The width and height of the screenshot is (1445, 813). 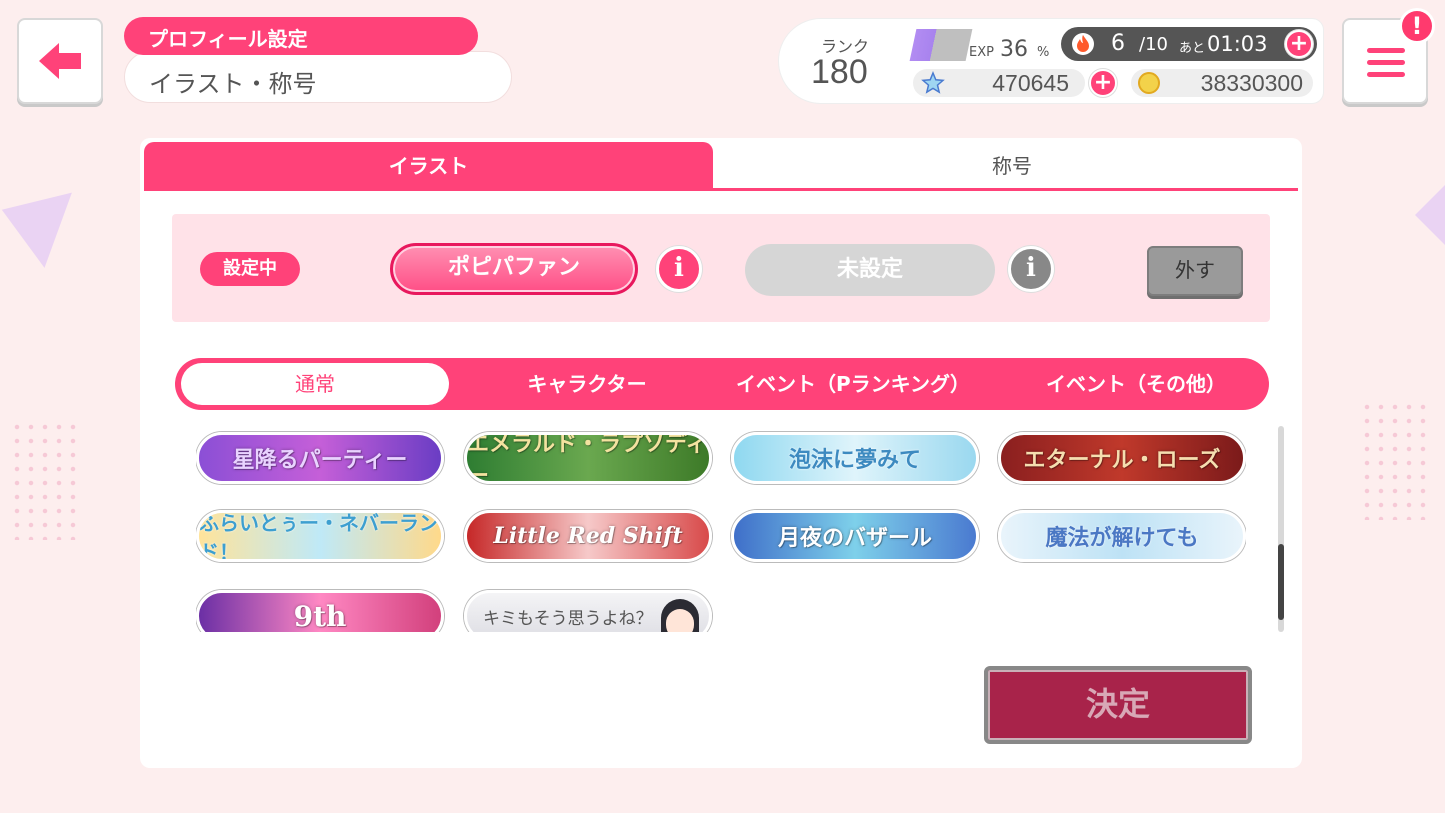 I want to click on rank-value: 180, so click(x=839, y=72).